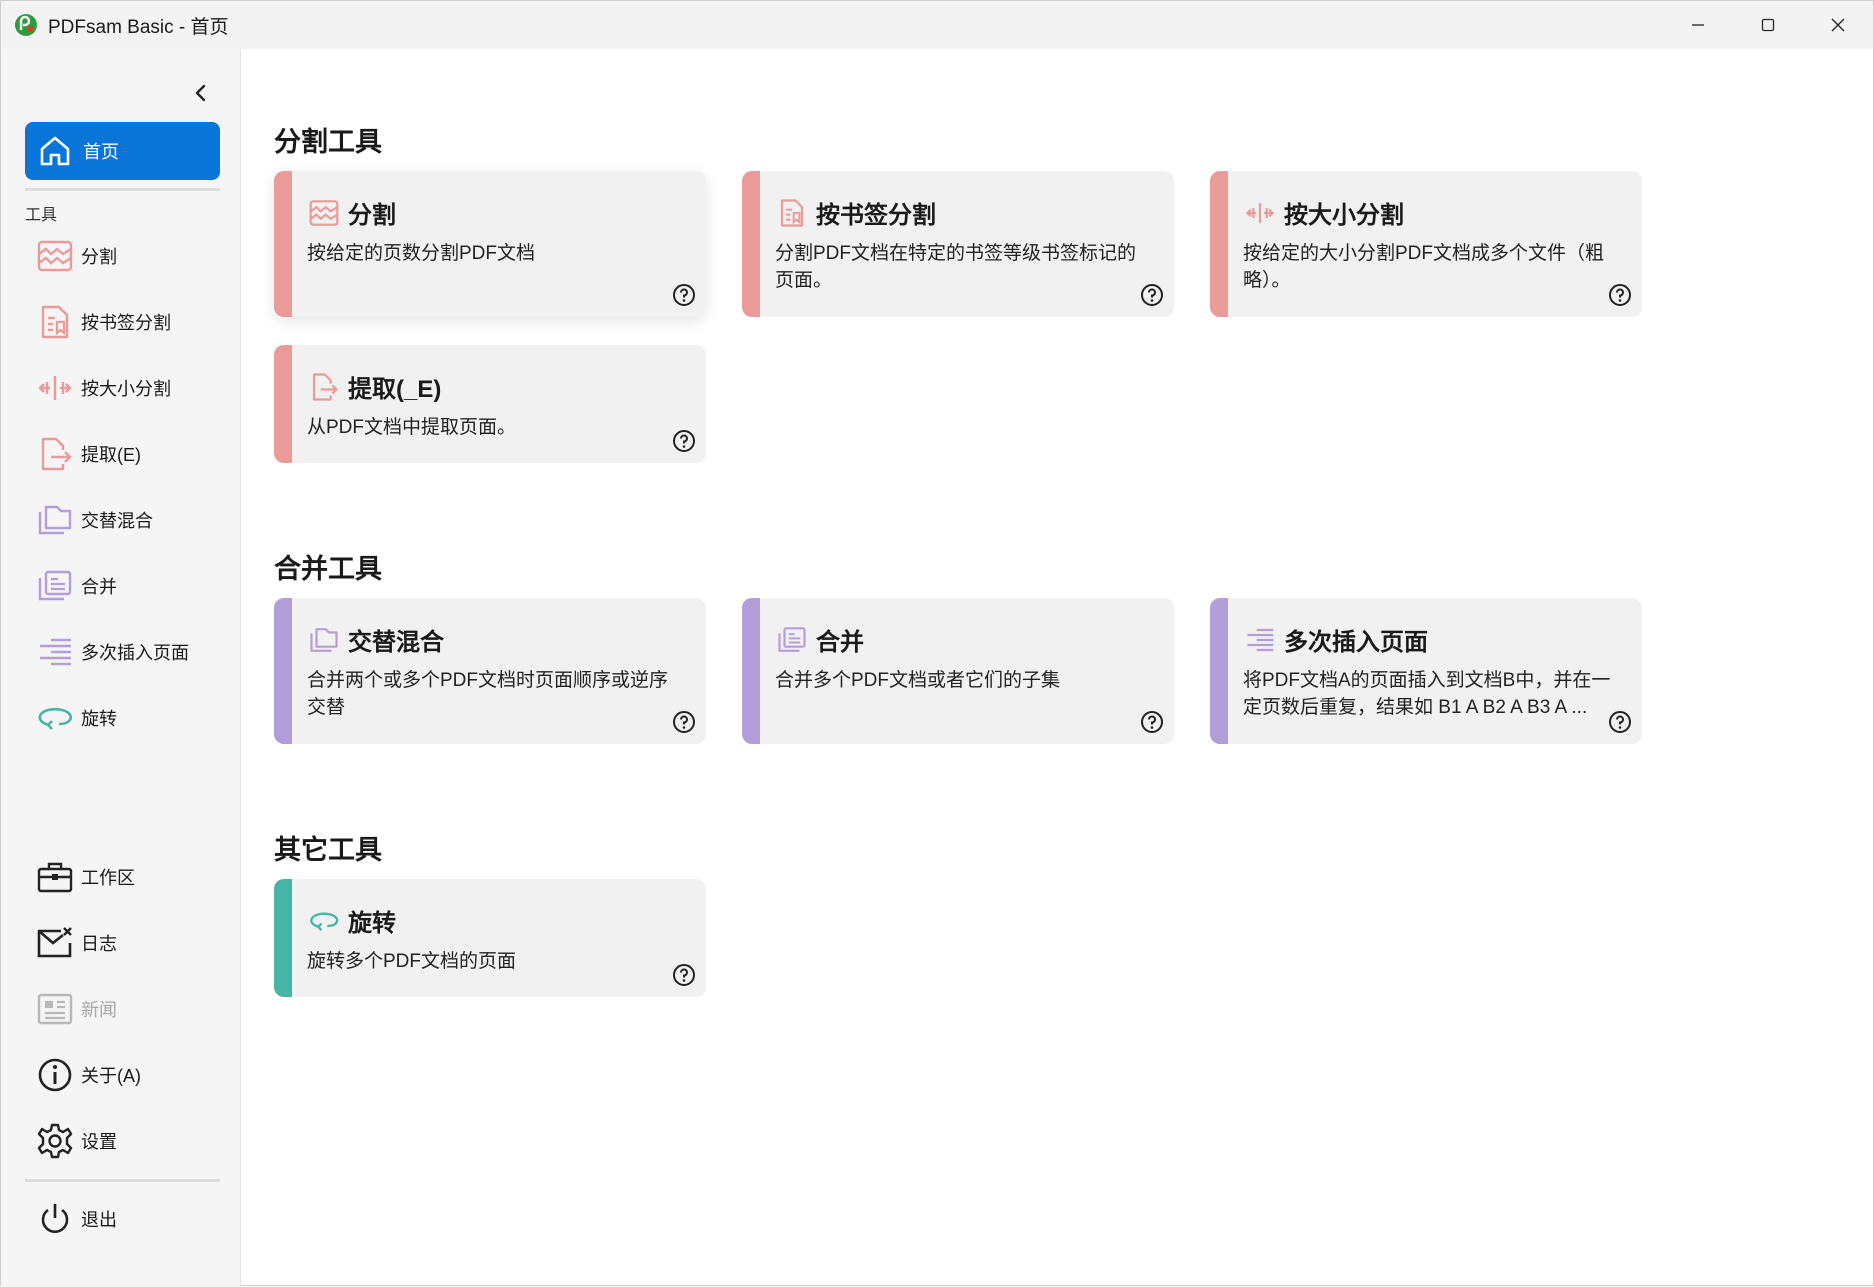  I want to click on sidebar-item-label: 工作区, so click(108, 878).